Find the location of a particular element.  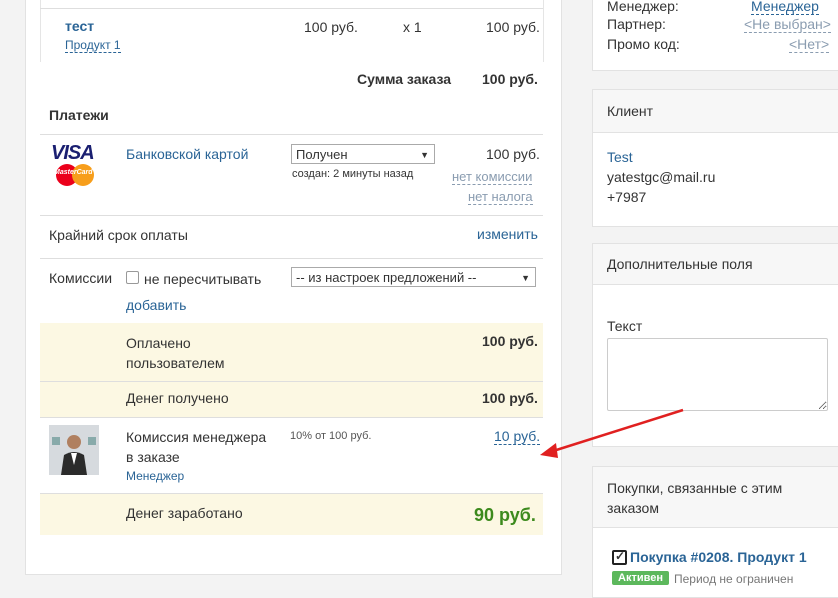

annotation-arrow is located at coordinates (612, 433).